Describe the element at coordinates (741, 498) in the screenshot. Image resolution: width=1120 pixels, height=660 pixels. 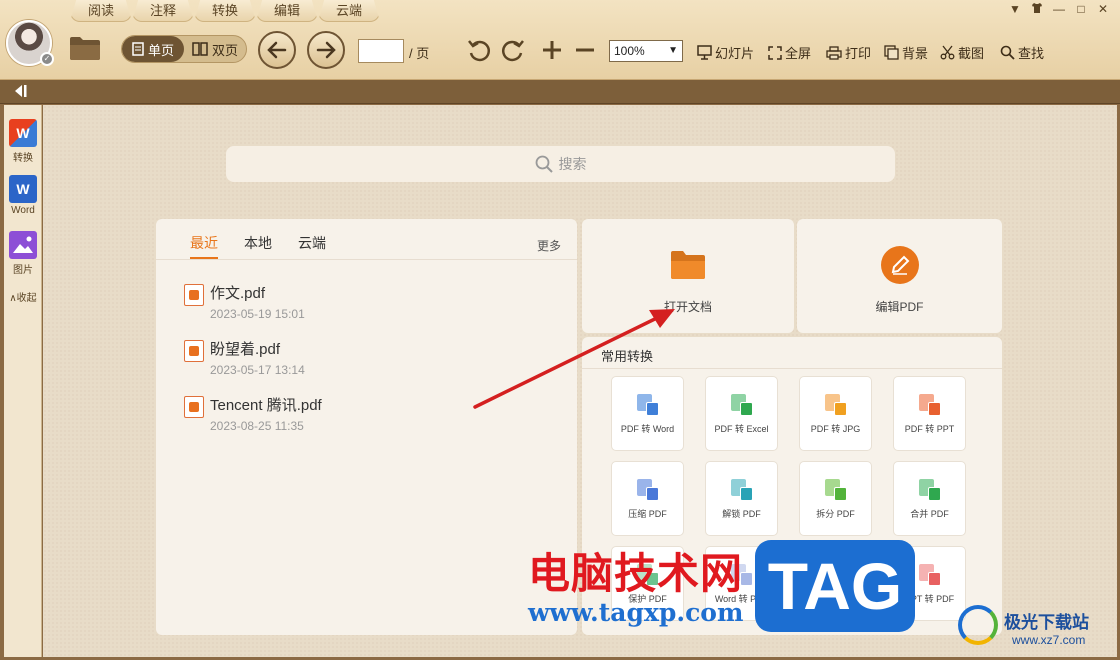
I see `unlock-pdf-button: 解锁 PDF` at that location.